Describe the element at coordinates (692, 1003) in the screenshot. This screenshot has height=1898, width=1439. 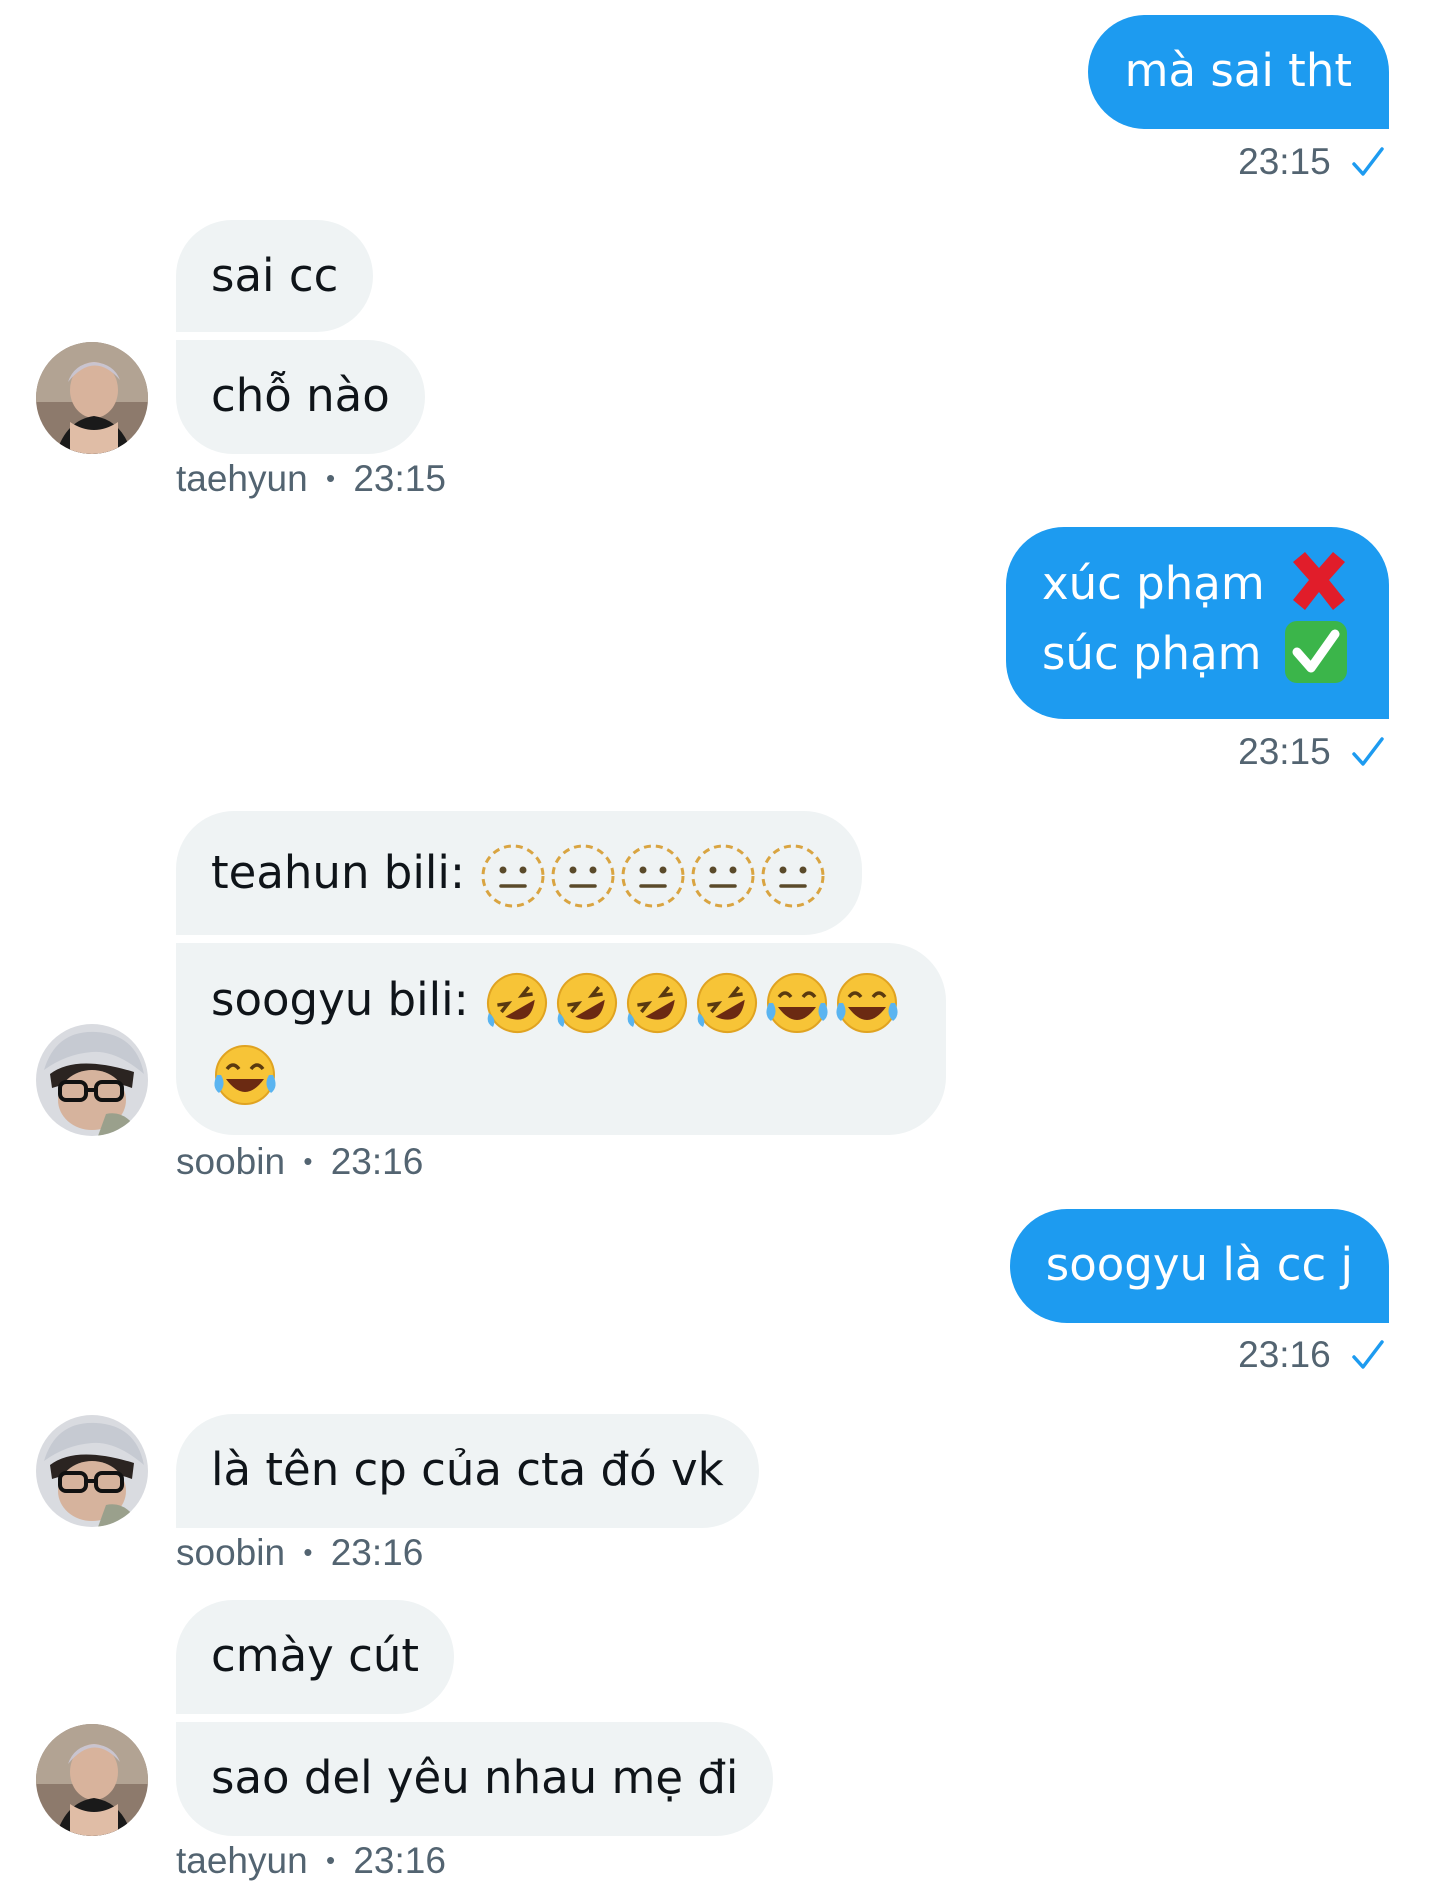
I see `laughing-emojis` at that location.